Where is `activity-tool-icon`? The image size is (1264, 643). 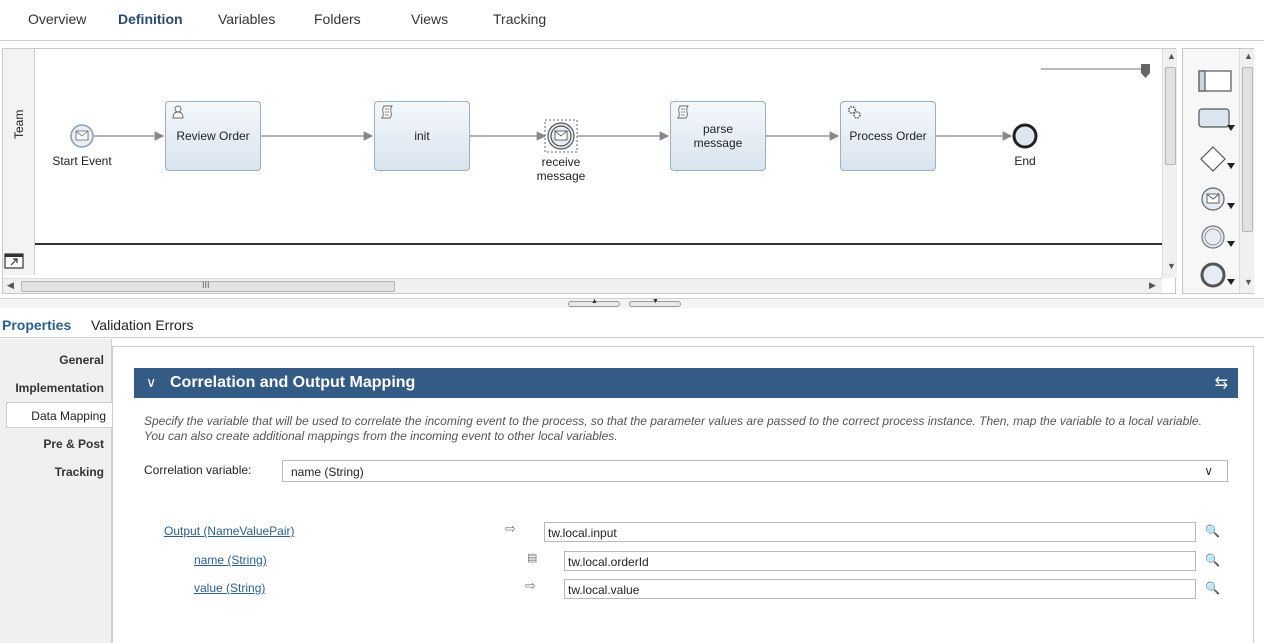 activity-tool-icon is located at coordinates (1219, 122).